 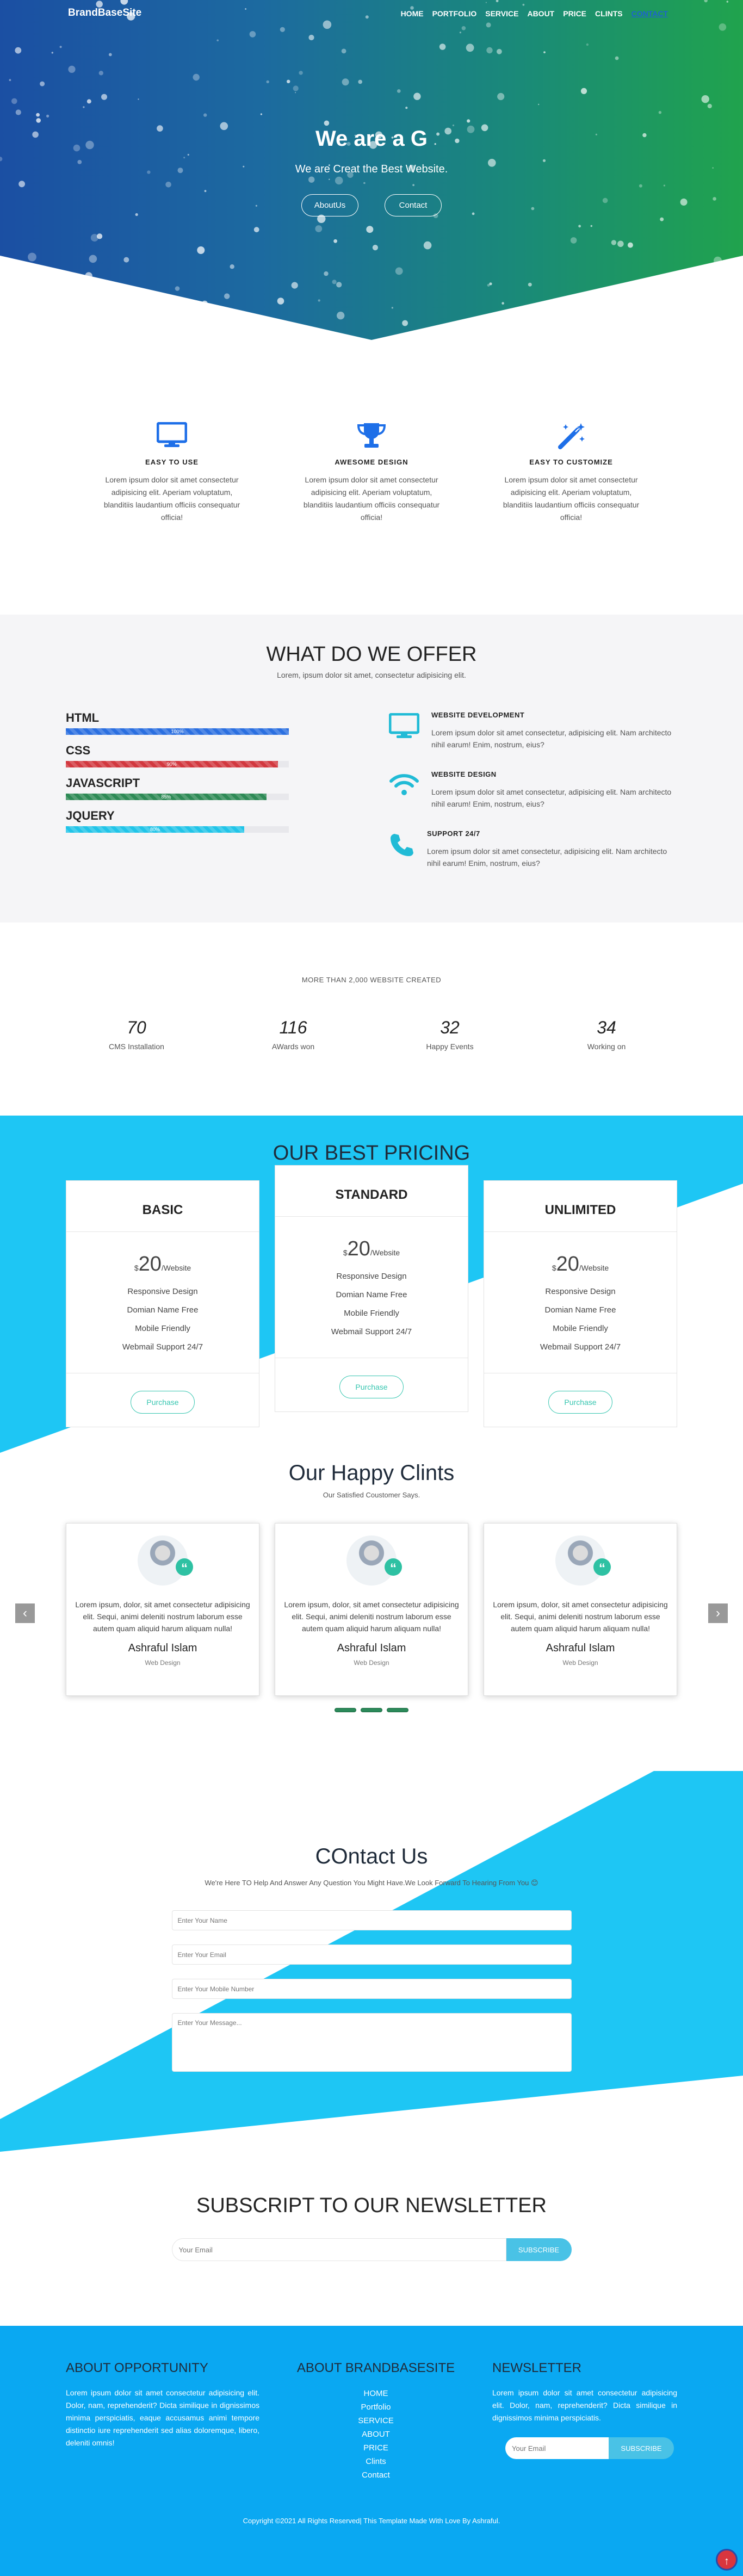 I want to click on stat-label: Happy Events, so click(x=450, y=1046).